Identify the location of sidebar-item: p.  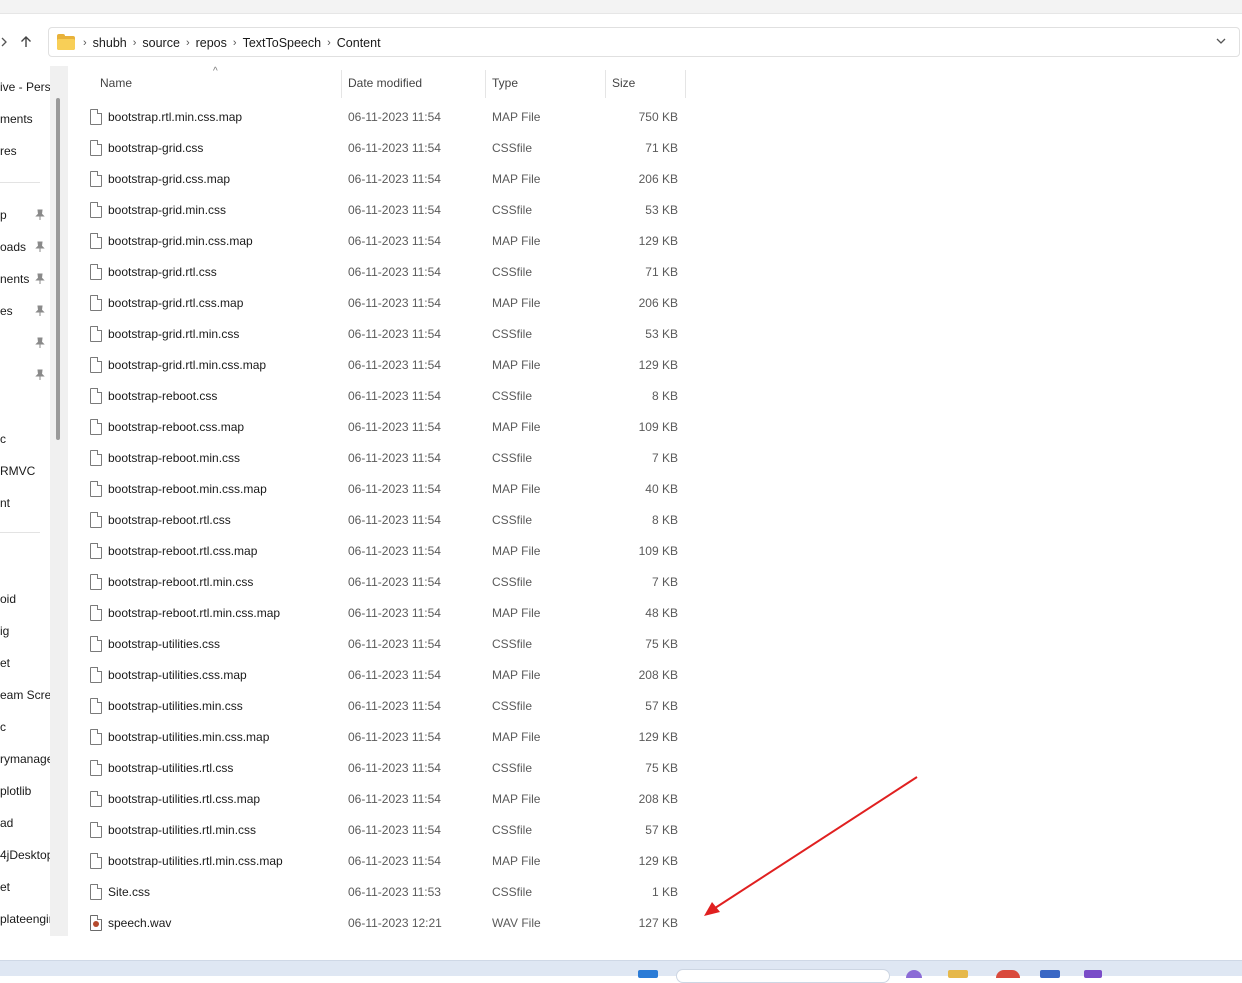
(25, 216).